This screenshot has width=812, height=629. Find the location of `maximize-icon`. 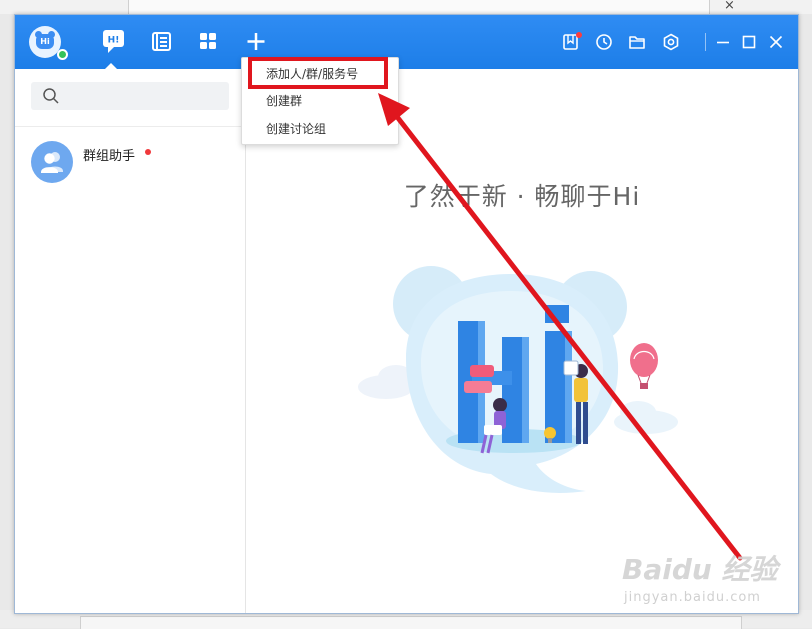

maximize-icon is located at coordinates (749, 42).